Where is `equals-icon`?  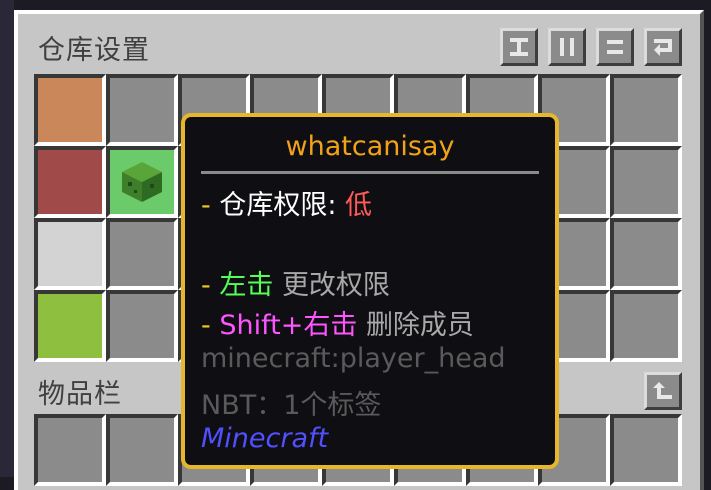
equals-icon is located at coordinates (615, 47).